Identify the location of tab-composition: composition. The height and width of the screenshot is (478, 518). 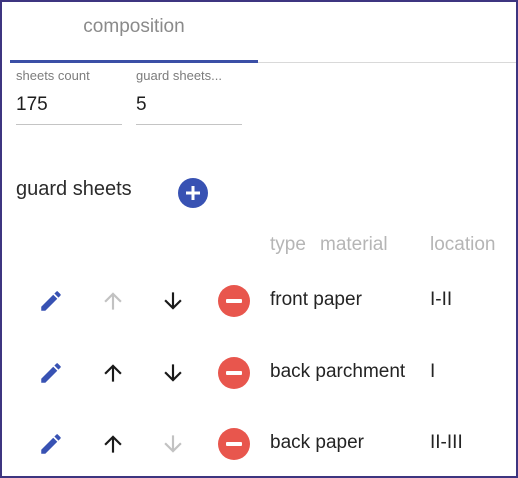
(134, 32).